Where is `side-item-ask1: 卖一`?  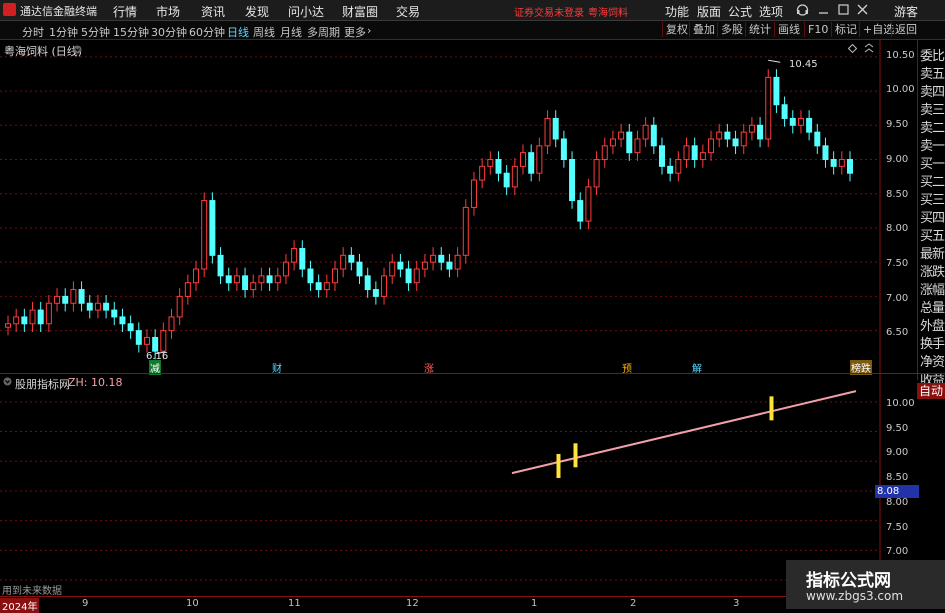 side-item-ask1: 卖一 is located at coordinates (932, 144).